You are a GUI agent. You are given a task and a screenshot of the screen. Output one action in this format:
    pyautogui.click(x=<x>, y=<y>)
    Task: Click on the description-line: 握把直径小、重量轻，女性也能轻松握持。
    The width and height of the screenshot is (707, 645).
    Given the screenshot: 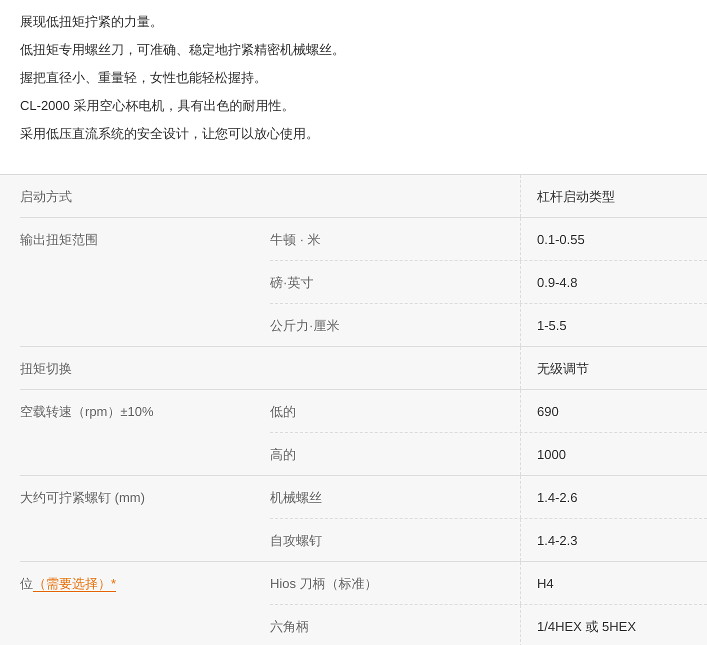 What is the action you would take?
    pyautogui.click(x=144, y=78)
    